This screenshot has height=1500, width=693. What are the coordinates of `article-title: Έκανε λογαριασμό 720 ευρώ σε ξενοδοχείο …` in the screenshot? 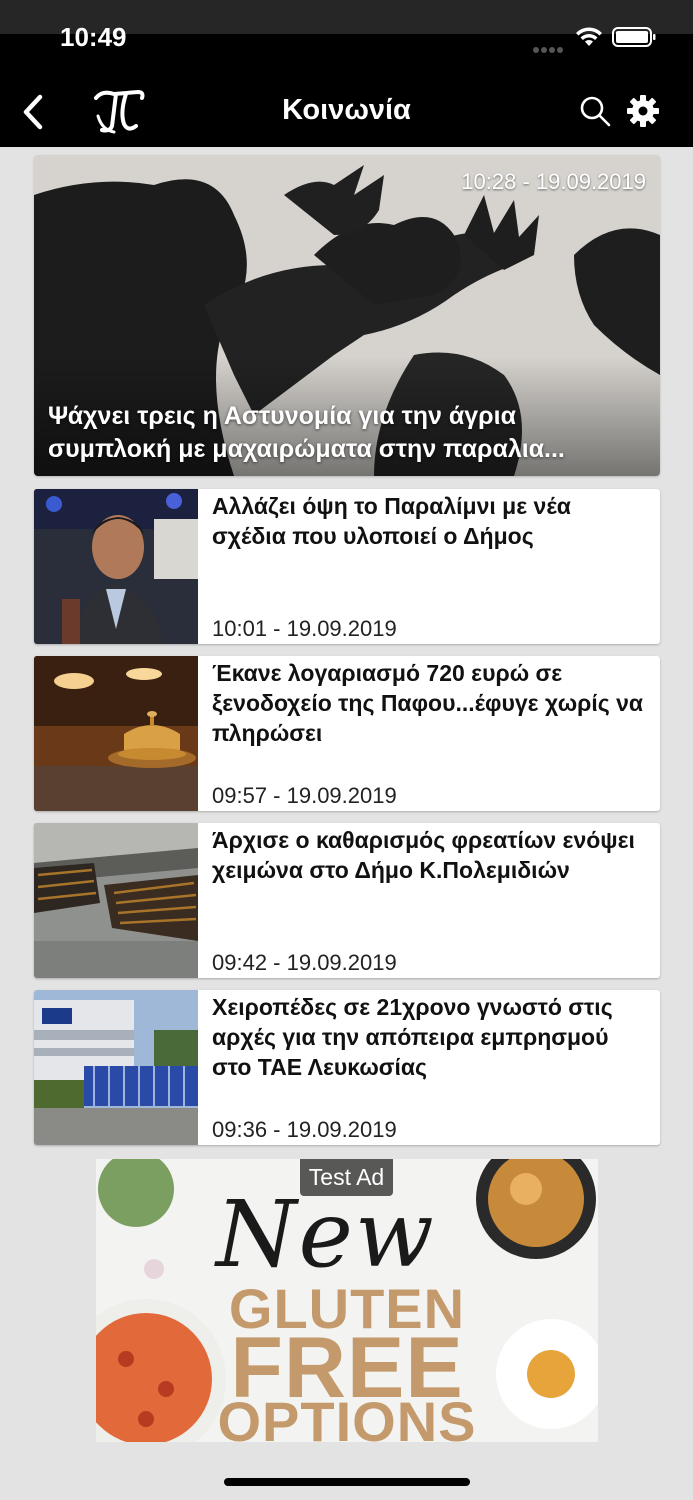 It's located at (428, 703).